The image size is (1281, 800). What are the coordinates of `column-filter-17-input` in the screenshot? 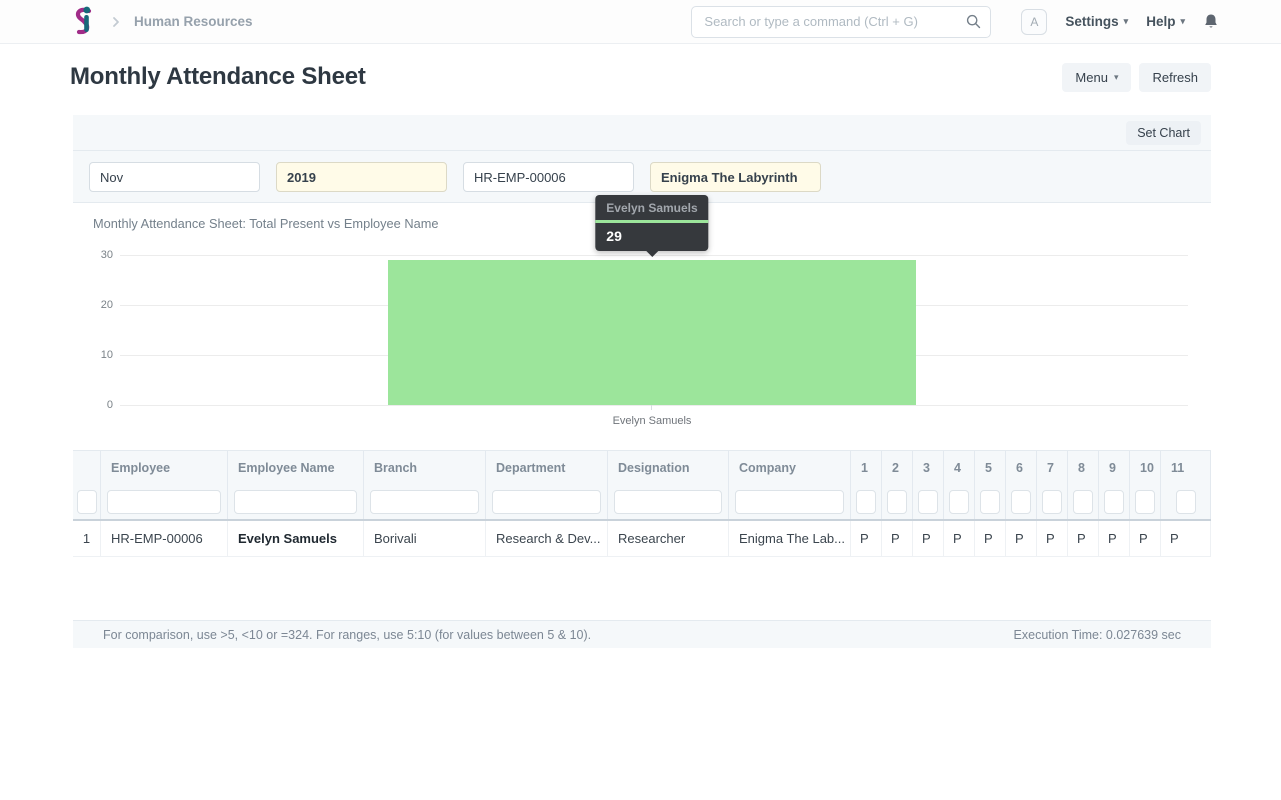 It's located at (1185, 501).